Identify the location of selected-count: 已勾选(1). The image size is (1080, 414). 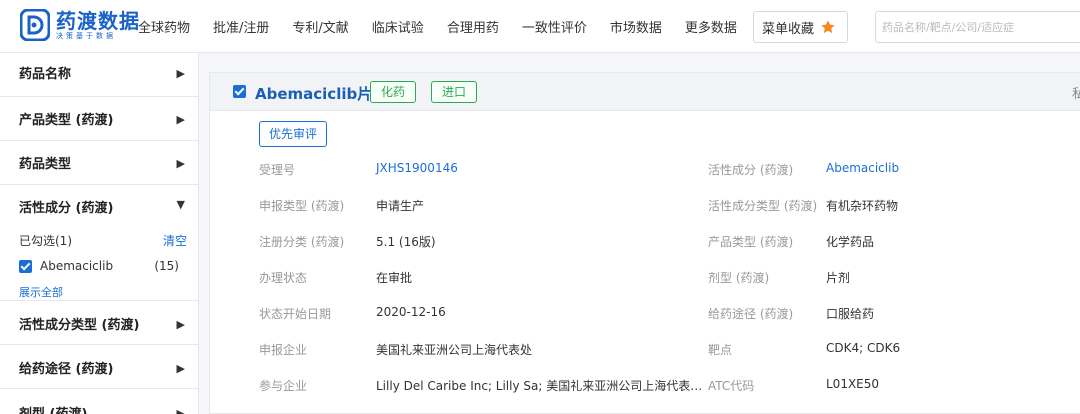
(45, 241).